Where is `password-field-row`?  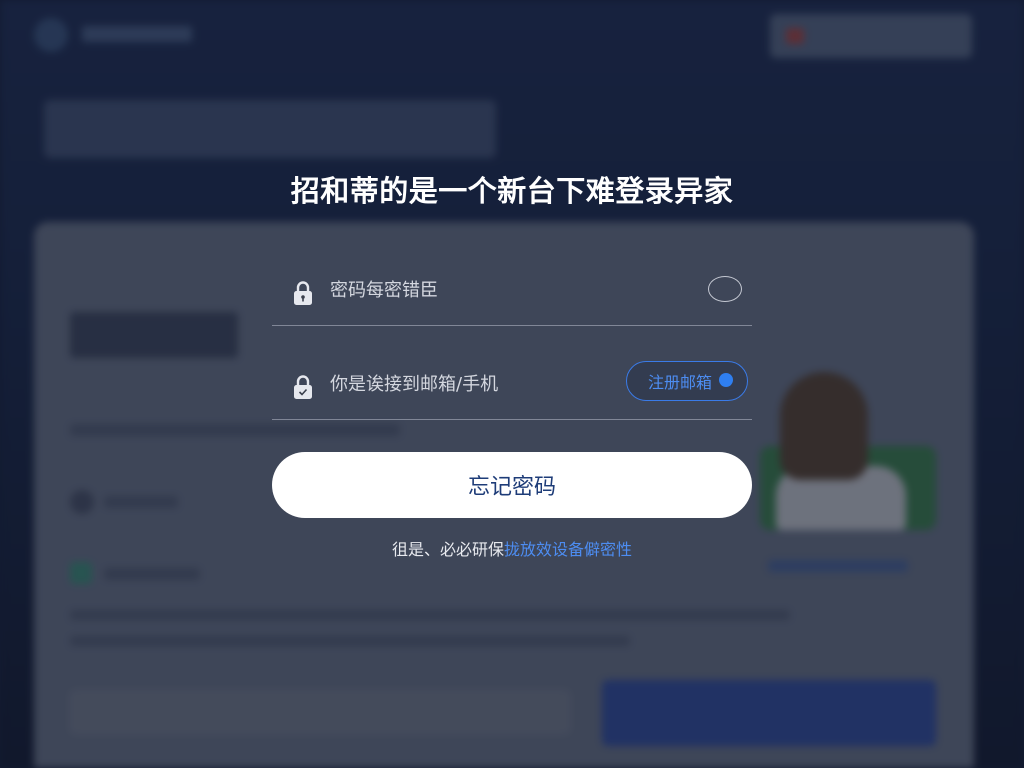
password-field-row is located at coordinates (512, 289).